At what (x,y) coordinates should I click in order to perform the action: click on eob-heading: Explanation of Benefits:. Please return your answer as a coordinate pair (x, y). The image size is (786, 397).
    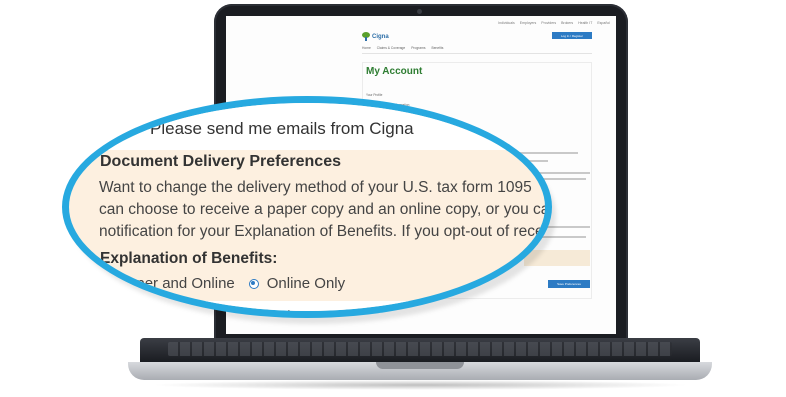
    Looking at the image, I should click on (189, 258).